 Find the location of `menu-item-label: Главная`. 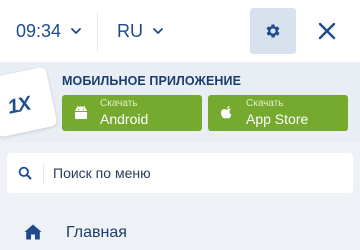

menu-item-label: Главная is located at coordinates (96, 232).